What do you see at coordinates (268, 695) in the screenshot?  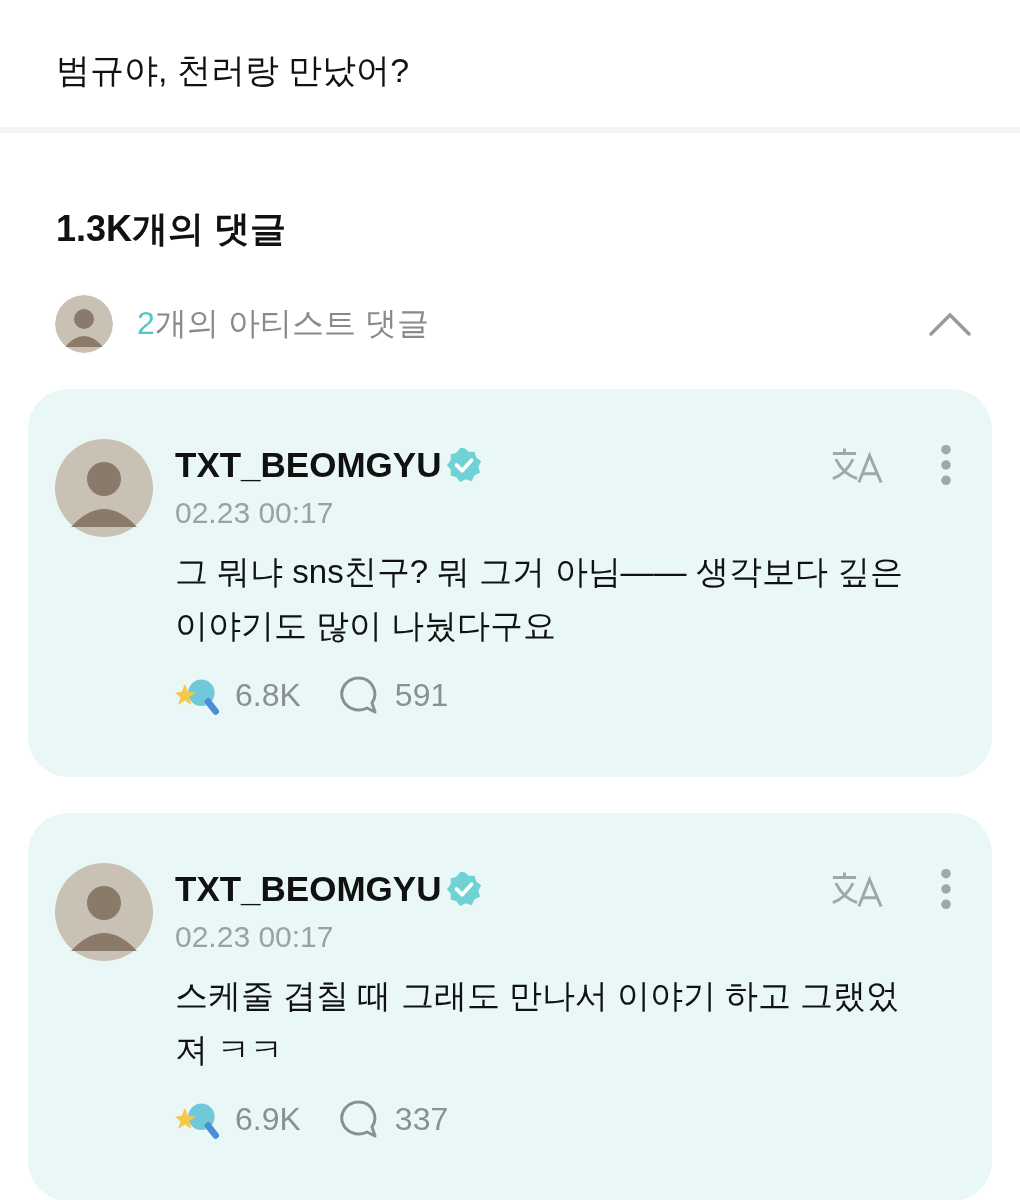 I see `like-count: 6.8K` at bounding box center [268, 695].